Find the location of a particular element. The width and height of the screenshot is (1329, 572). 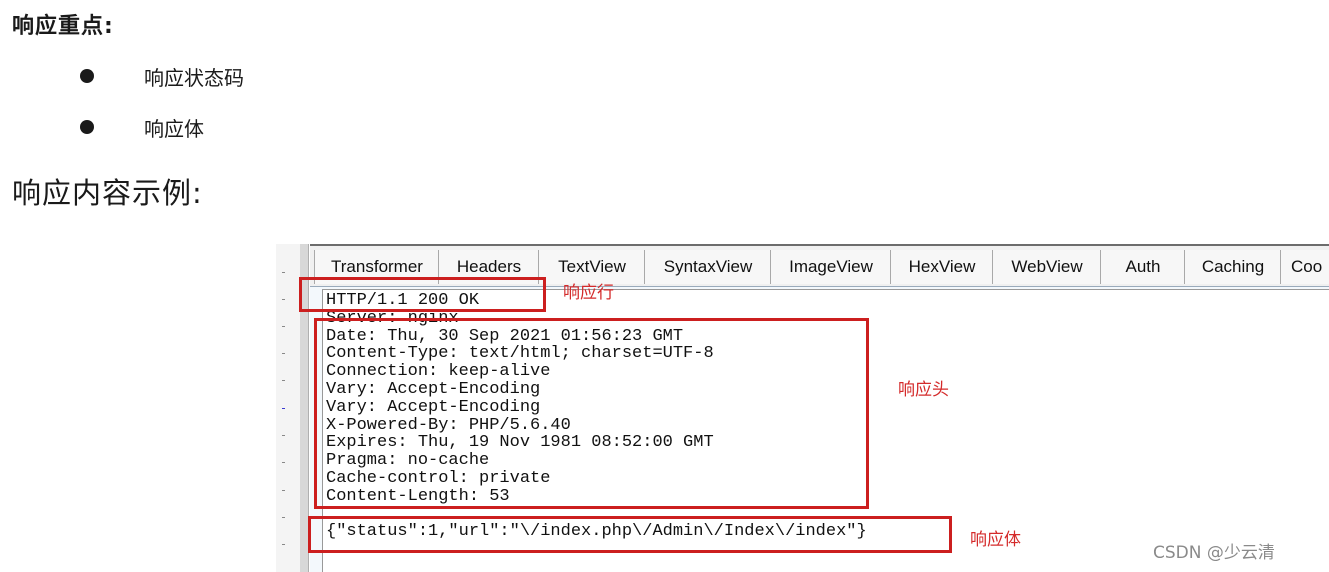

headers-highlight-box is located at coordinates (591, 413).